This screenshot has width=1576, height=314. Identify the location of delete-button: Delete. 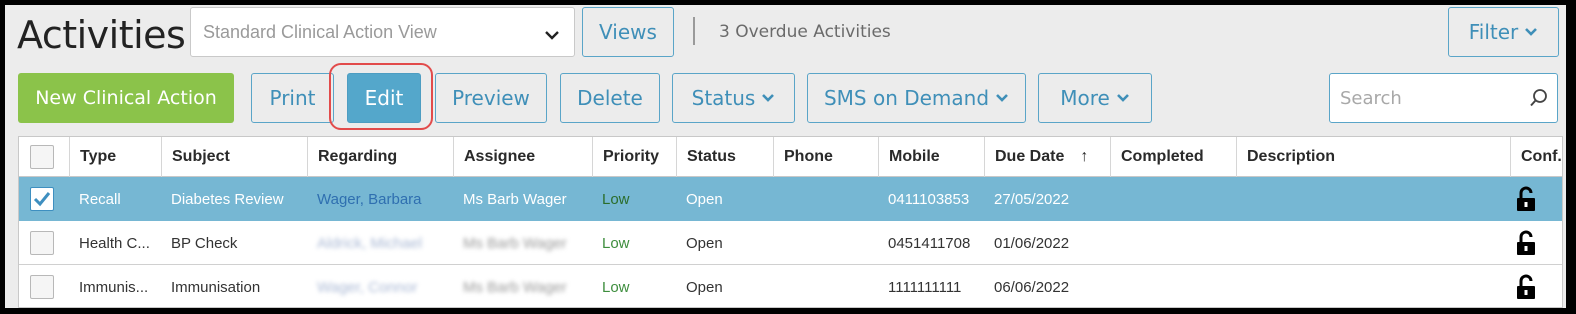
(610, 98).